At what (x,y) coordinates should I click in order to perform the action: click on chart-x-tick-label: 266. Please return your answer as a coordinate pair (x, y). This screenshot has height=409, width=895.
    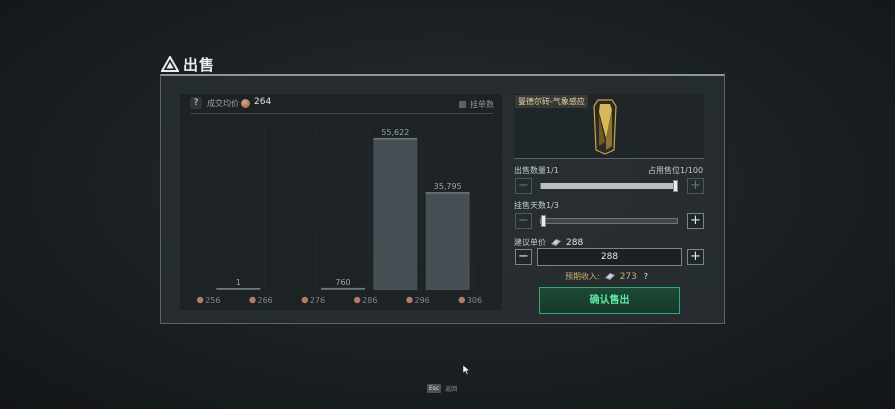
    Looking at the image, I should click on (265, 300).